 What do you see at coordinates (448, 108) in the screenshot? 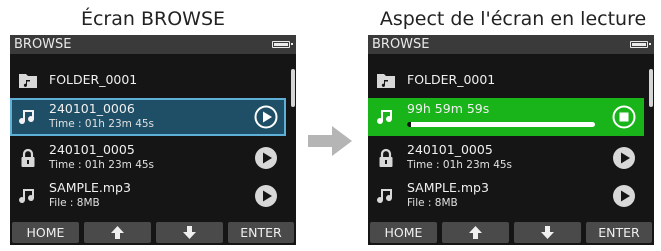
I see `elapsed-time: 99h 59m 59s` at bounding box center [448, 108].